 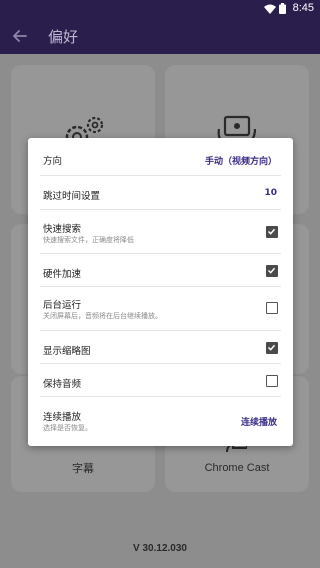 I want to click on continuous-play-label: 连续播放, so click(x=62, y=417).